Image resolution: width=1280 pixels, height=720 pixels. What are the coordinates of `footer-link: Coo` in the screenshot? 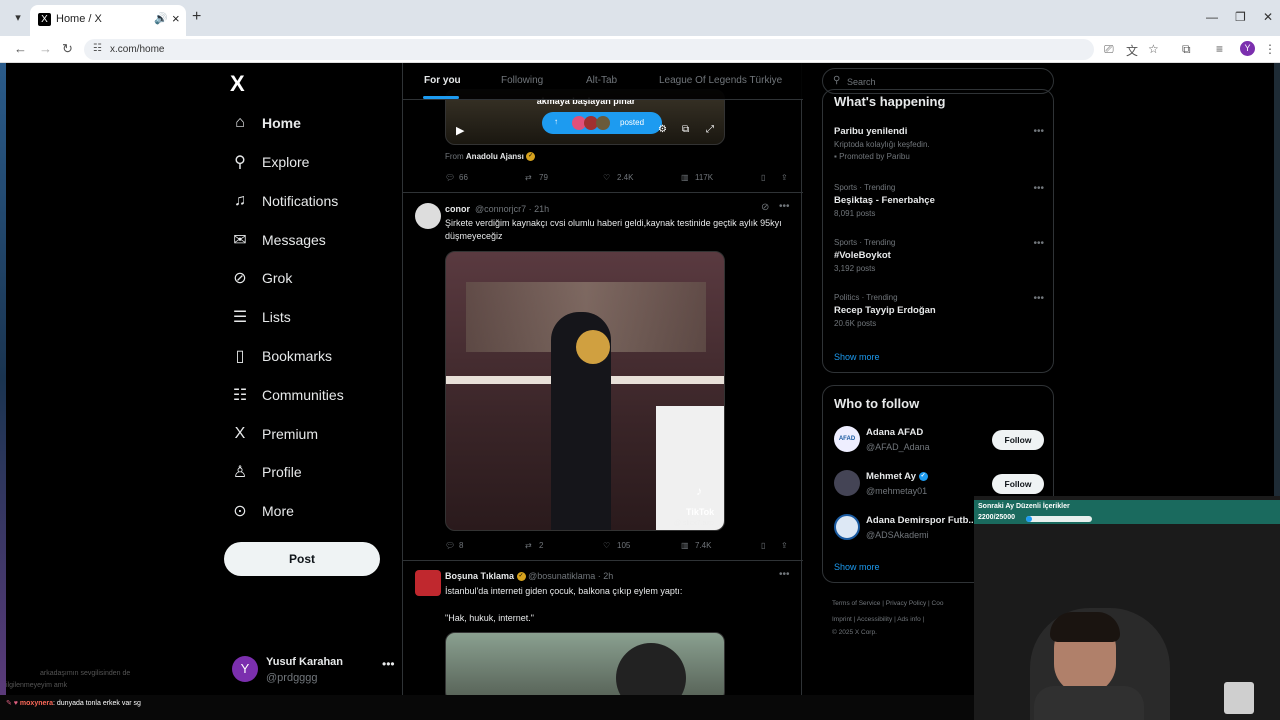 It's located at (938, 603).